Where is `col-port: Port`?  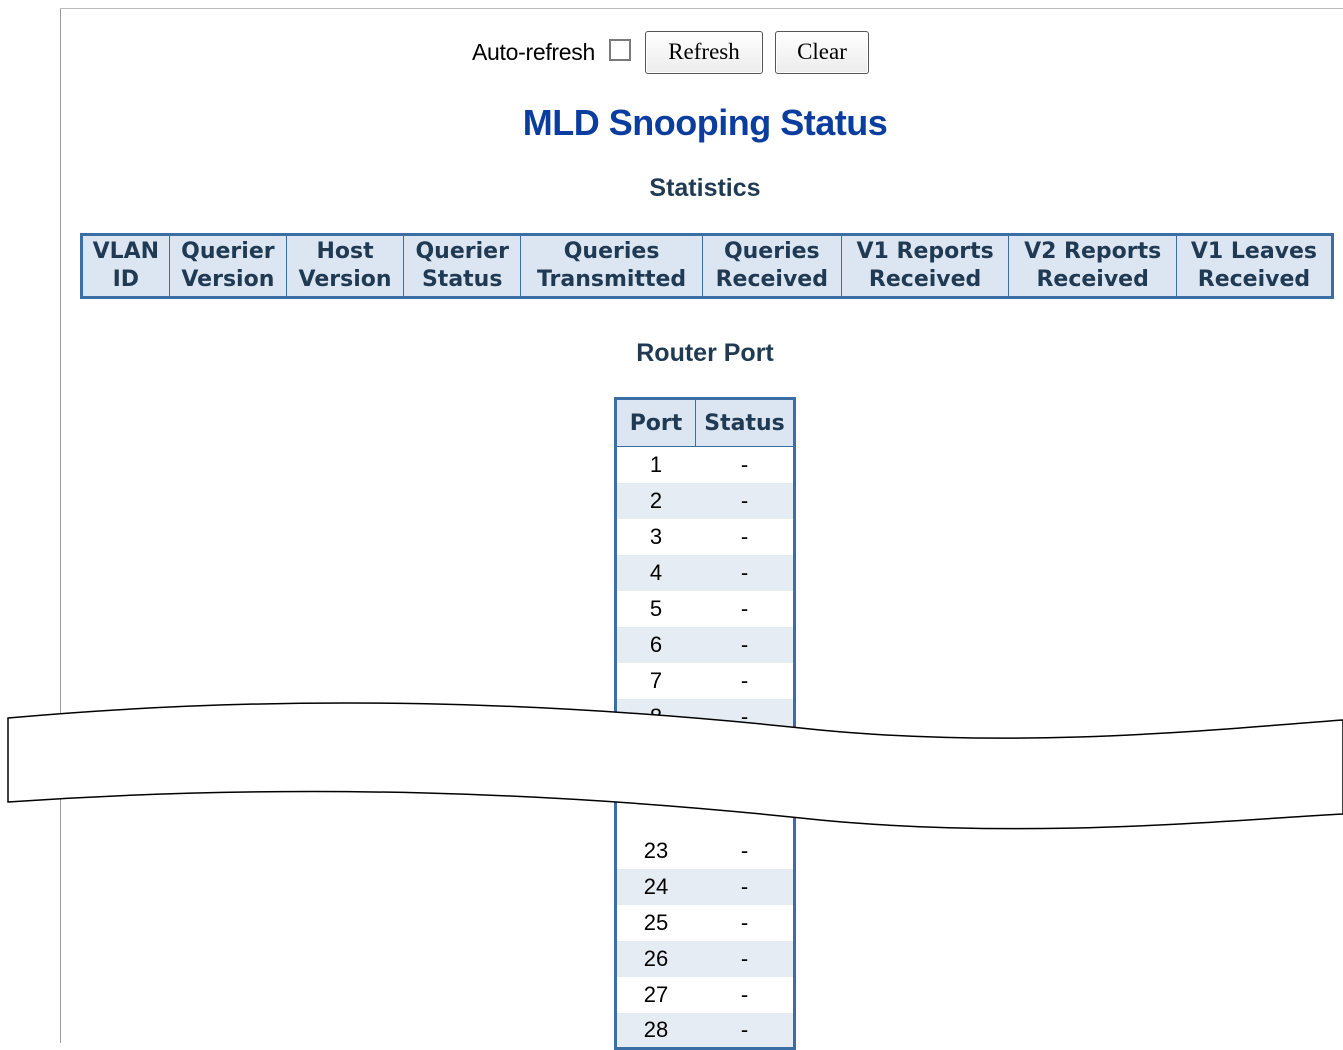
col-port: Port is located at coordinates (655, 422).